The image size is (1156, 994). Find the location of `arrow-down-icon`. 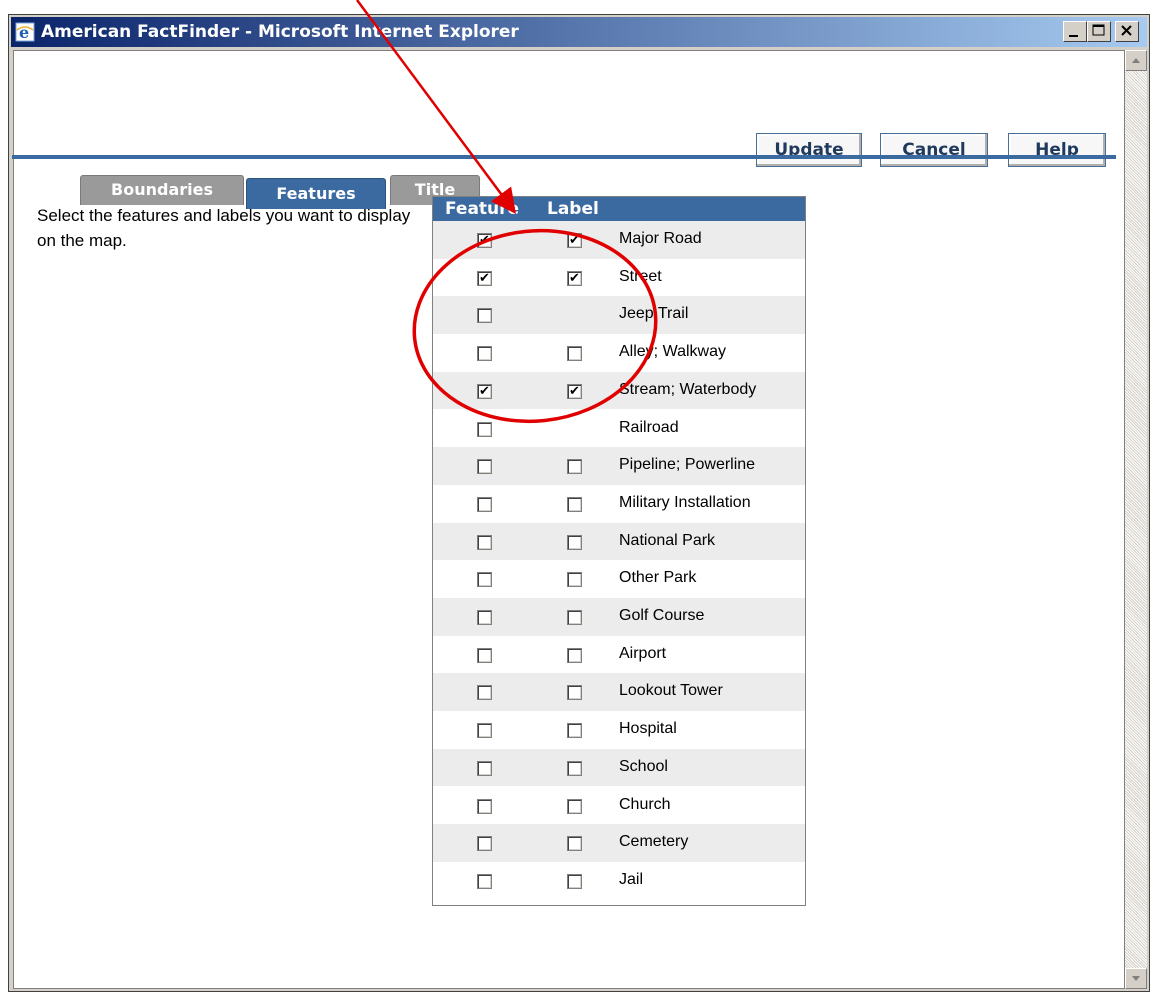

arrow-down-icon is located at coordinates (1136, 978).